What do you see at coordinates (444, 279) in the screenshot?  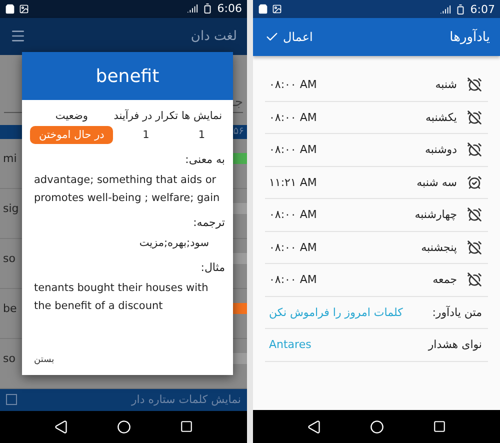 I see `day-label: جمعه` at bounding box center [444, 279].